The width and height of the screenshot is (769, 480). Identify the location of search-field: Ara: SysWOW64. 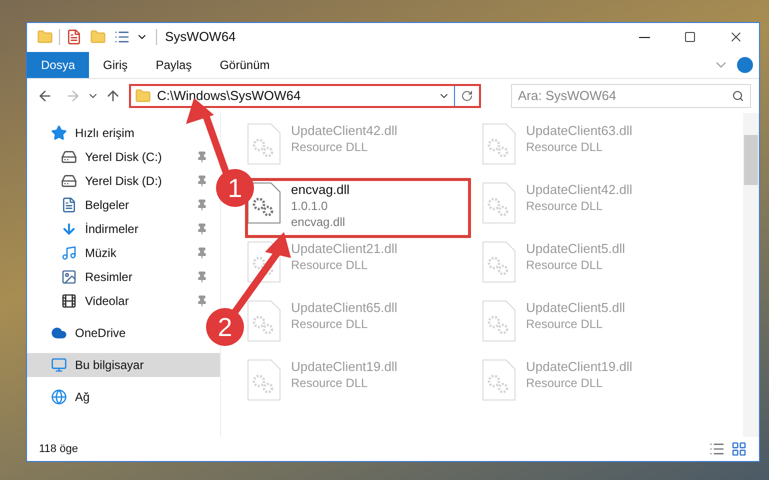
(631, 96).